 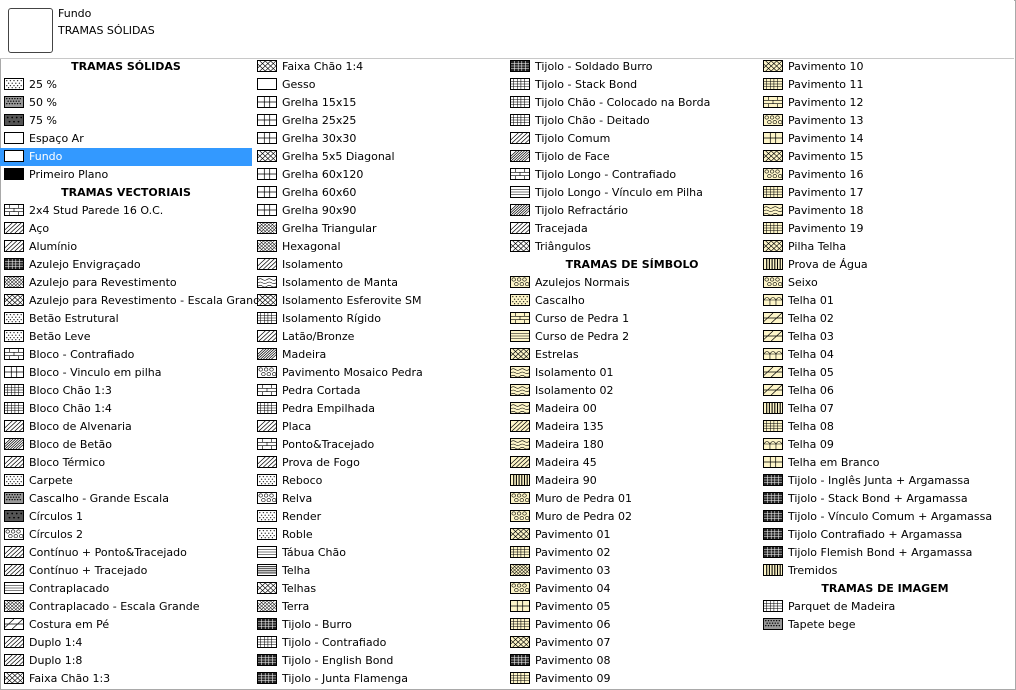 I want to click on fill-item-contraplacado: Contraplacado, so click(x=126, y=589).